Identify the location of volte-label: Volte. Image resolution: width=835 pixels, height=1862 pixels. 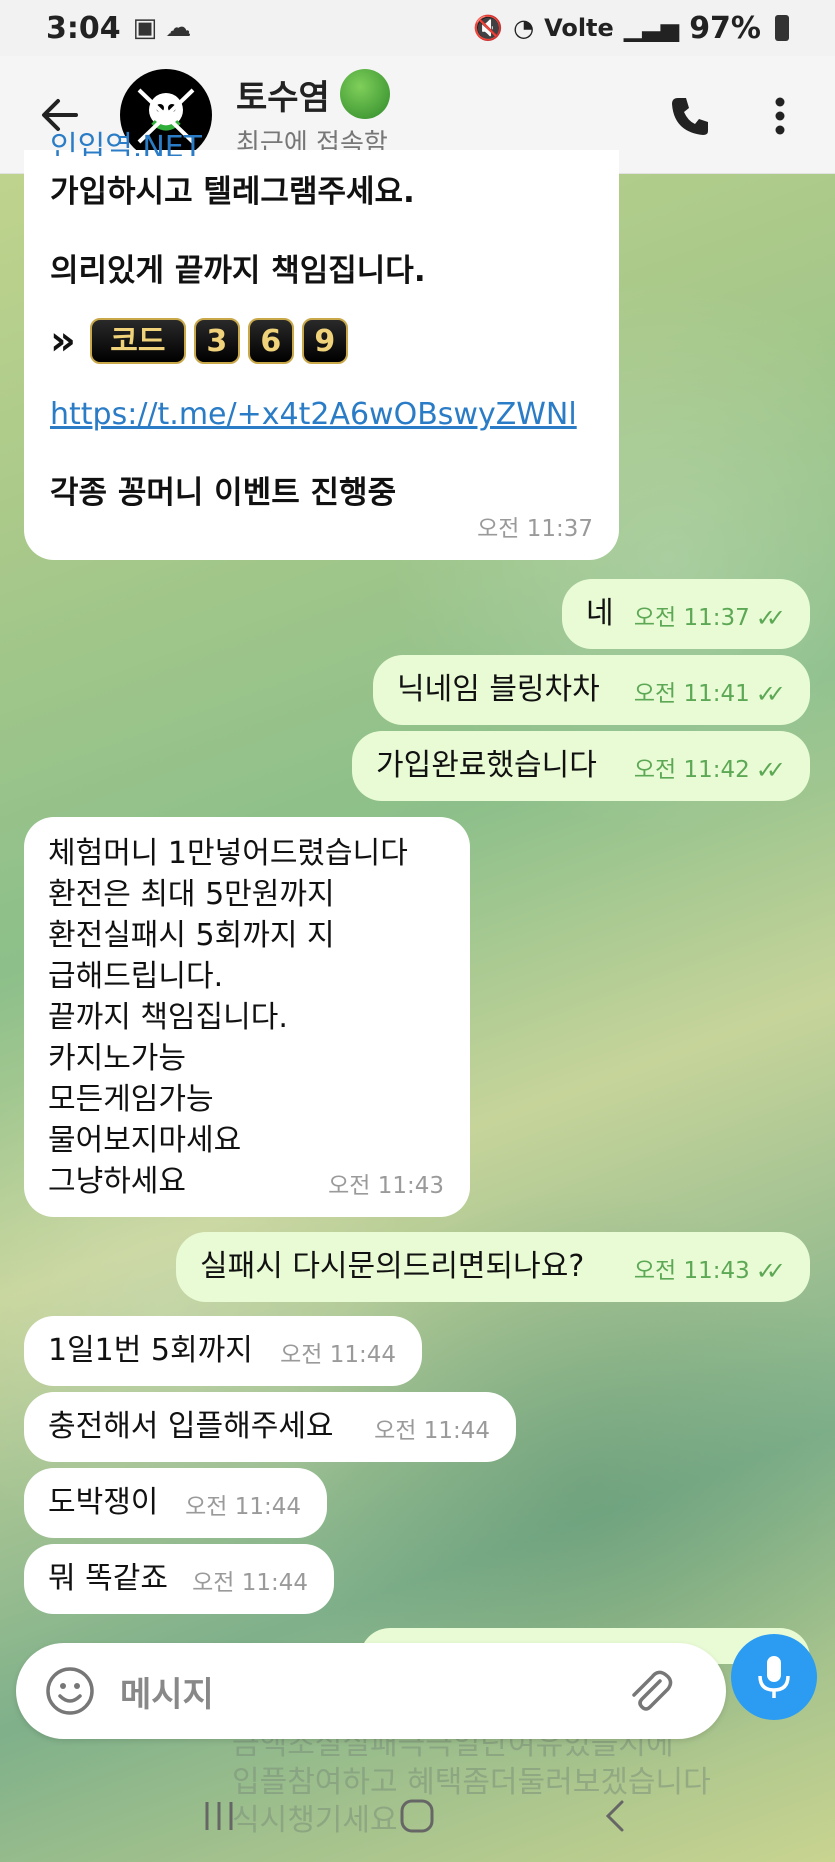
(579, 28).